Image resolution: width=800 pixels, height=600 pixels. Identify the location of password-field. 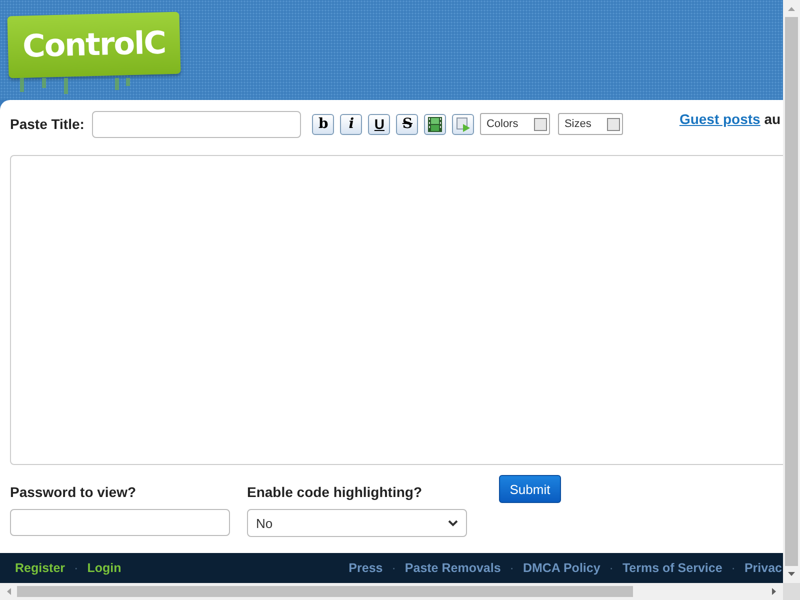
(120, 522).